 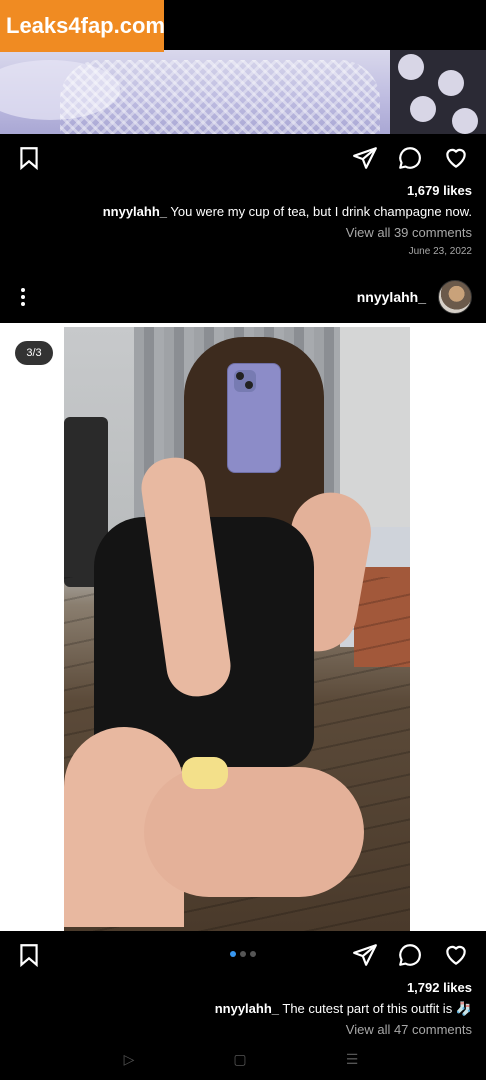 I want to click on polka-dot-fabric, so click(x=438, y=92).